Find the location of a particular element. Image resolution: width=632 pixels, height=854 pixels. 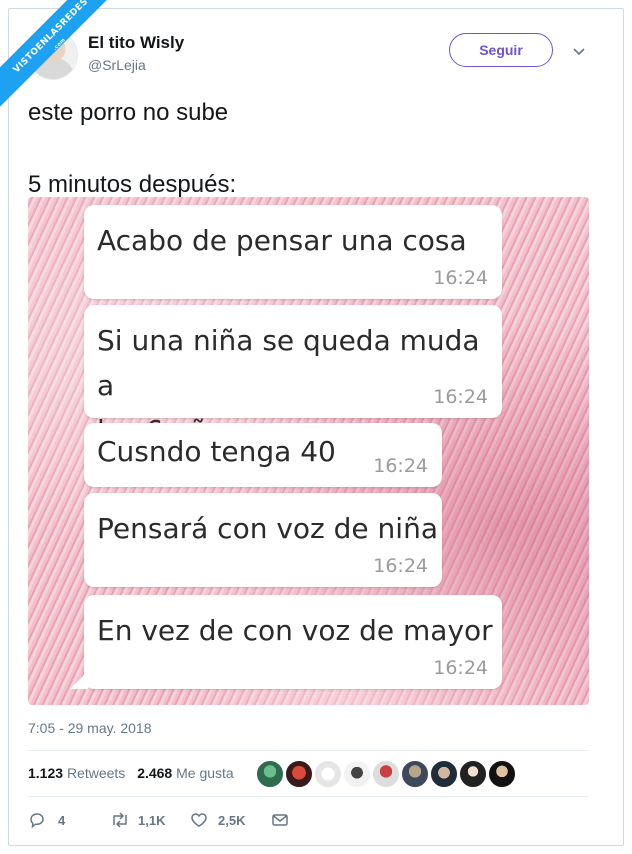

chevron-down-icon is located at coordinates (579, 51).